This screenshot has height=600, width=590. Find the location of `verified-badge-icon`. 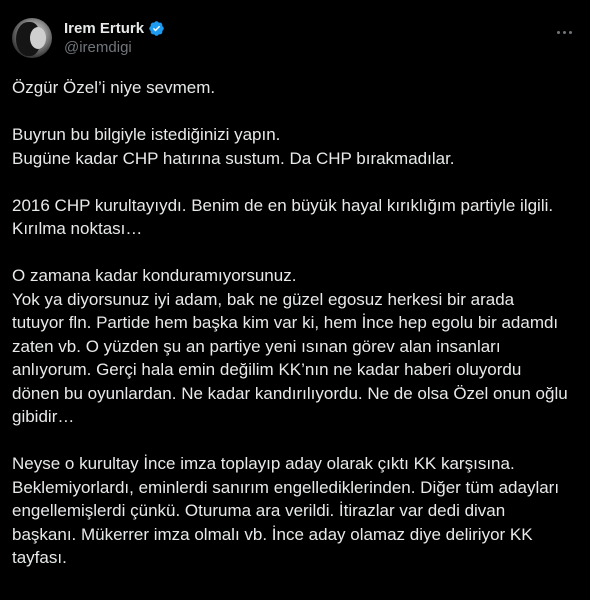

verified-badge-icon is located at coordinates (156, 28).